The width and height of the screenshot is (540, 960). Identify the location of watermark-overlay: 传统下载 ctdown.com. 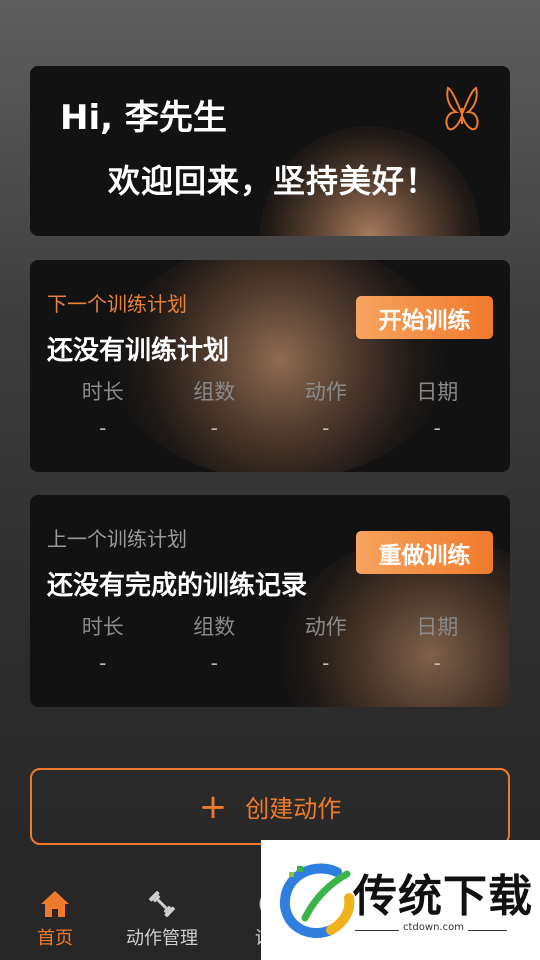
(400, 900).